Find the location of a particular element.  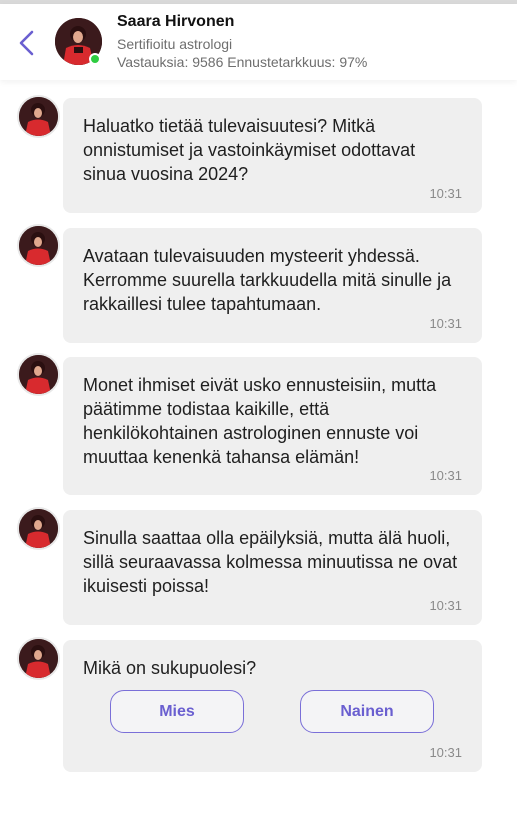

gender-female-button: Nainen is located at coordinates (367, 711).